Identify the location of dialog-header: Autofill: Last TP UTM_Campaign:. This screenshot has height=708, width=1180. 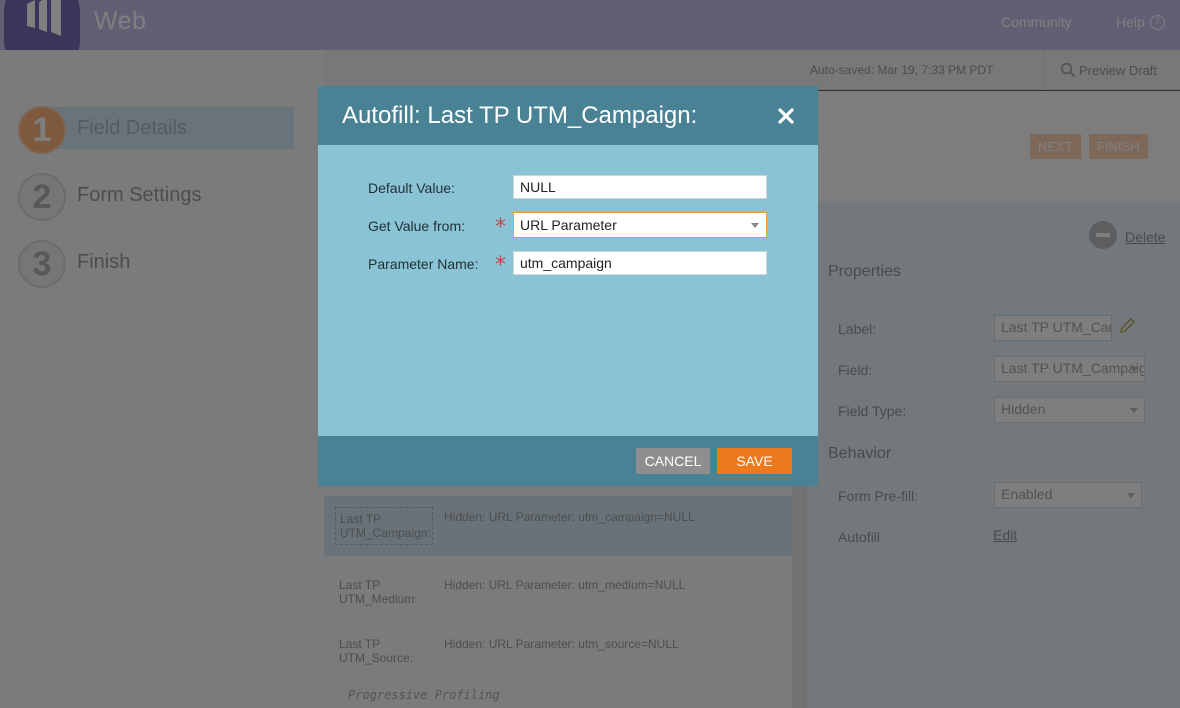
(568, 115).